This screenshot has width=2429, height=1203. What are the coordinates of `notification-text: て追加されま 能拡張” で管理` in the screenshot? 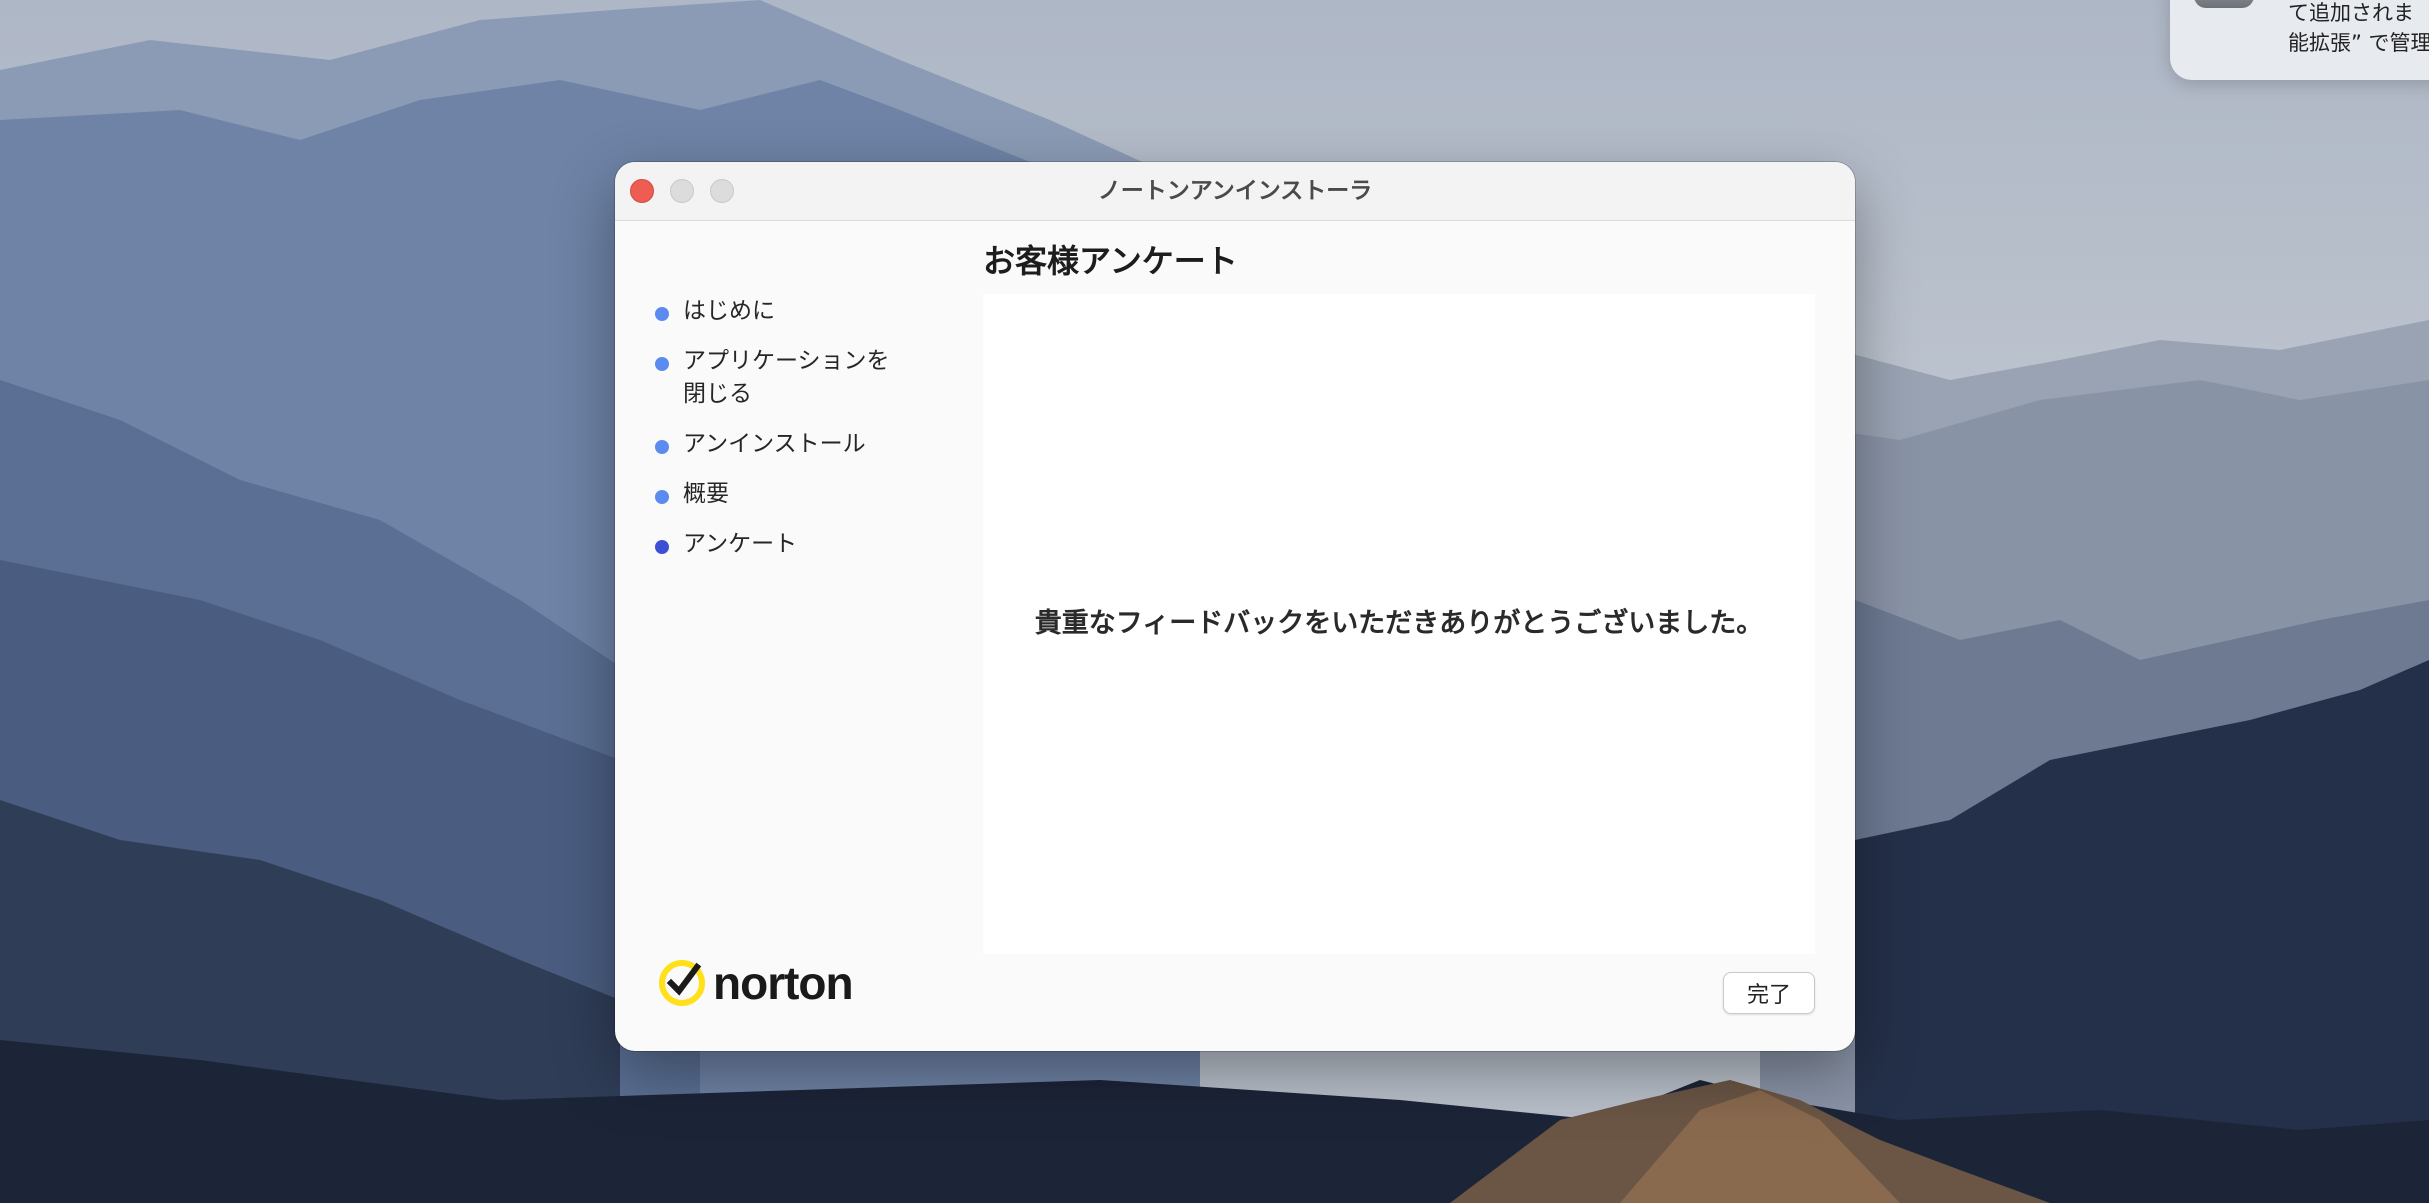 It's located at (2358, 29).